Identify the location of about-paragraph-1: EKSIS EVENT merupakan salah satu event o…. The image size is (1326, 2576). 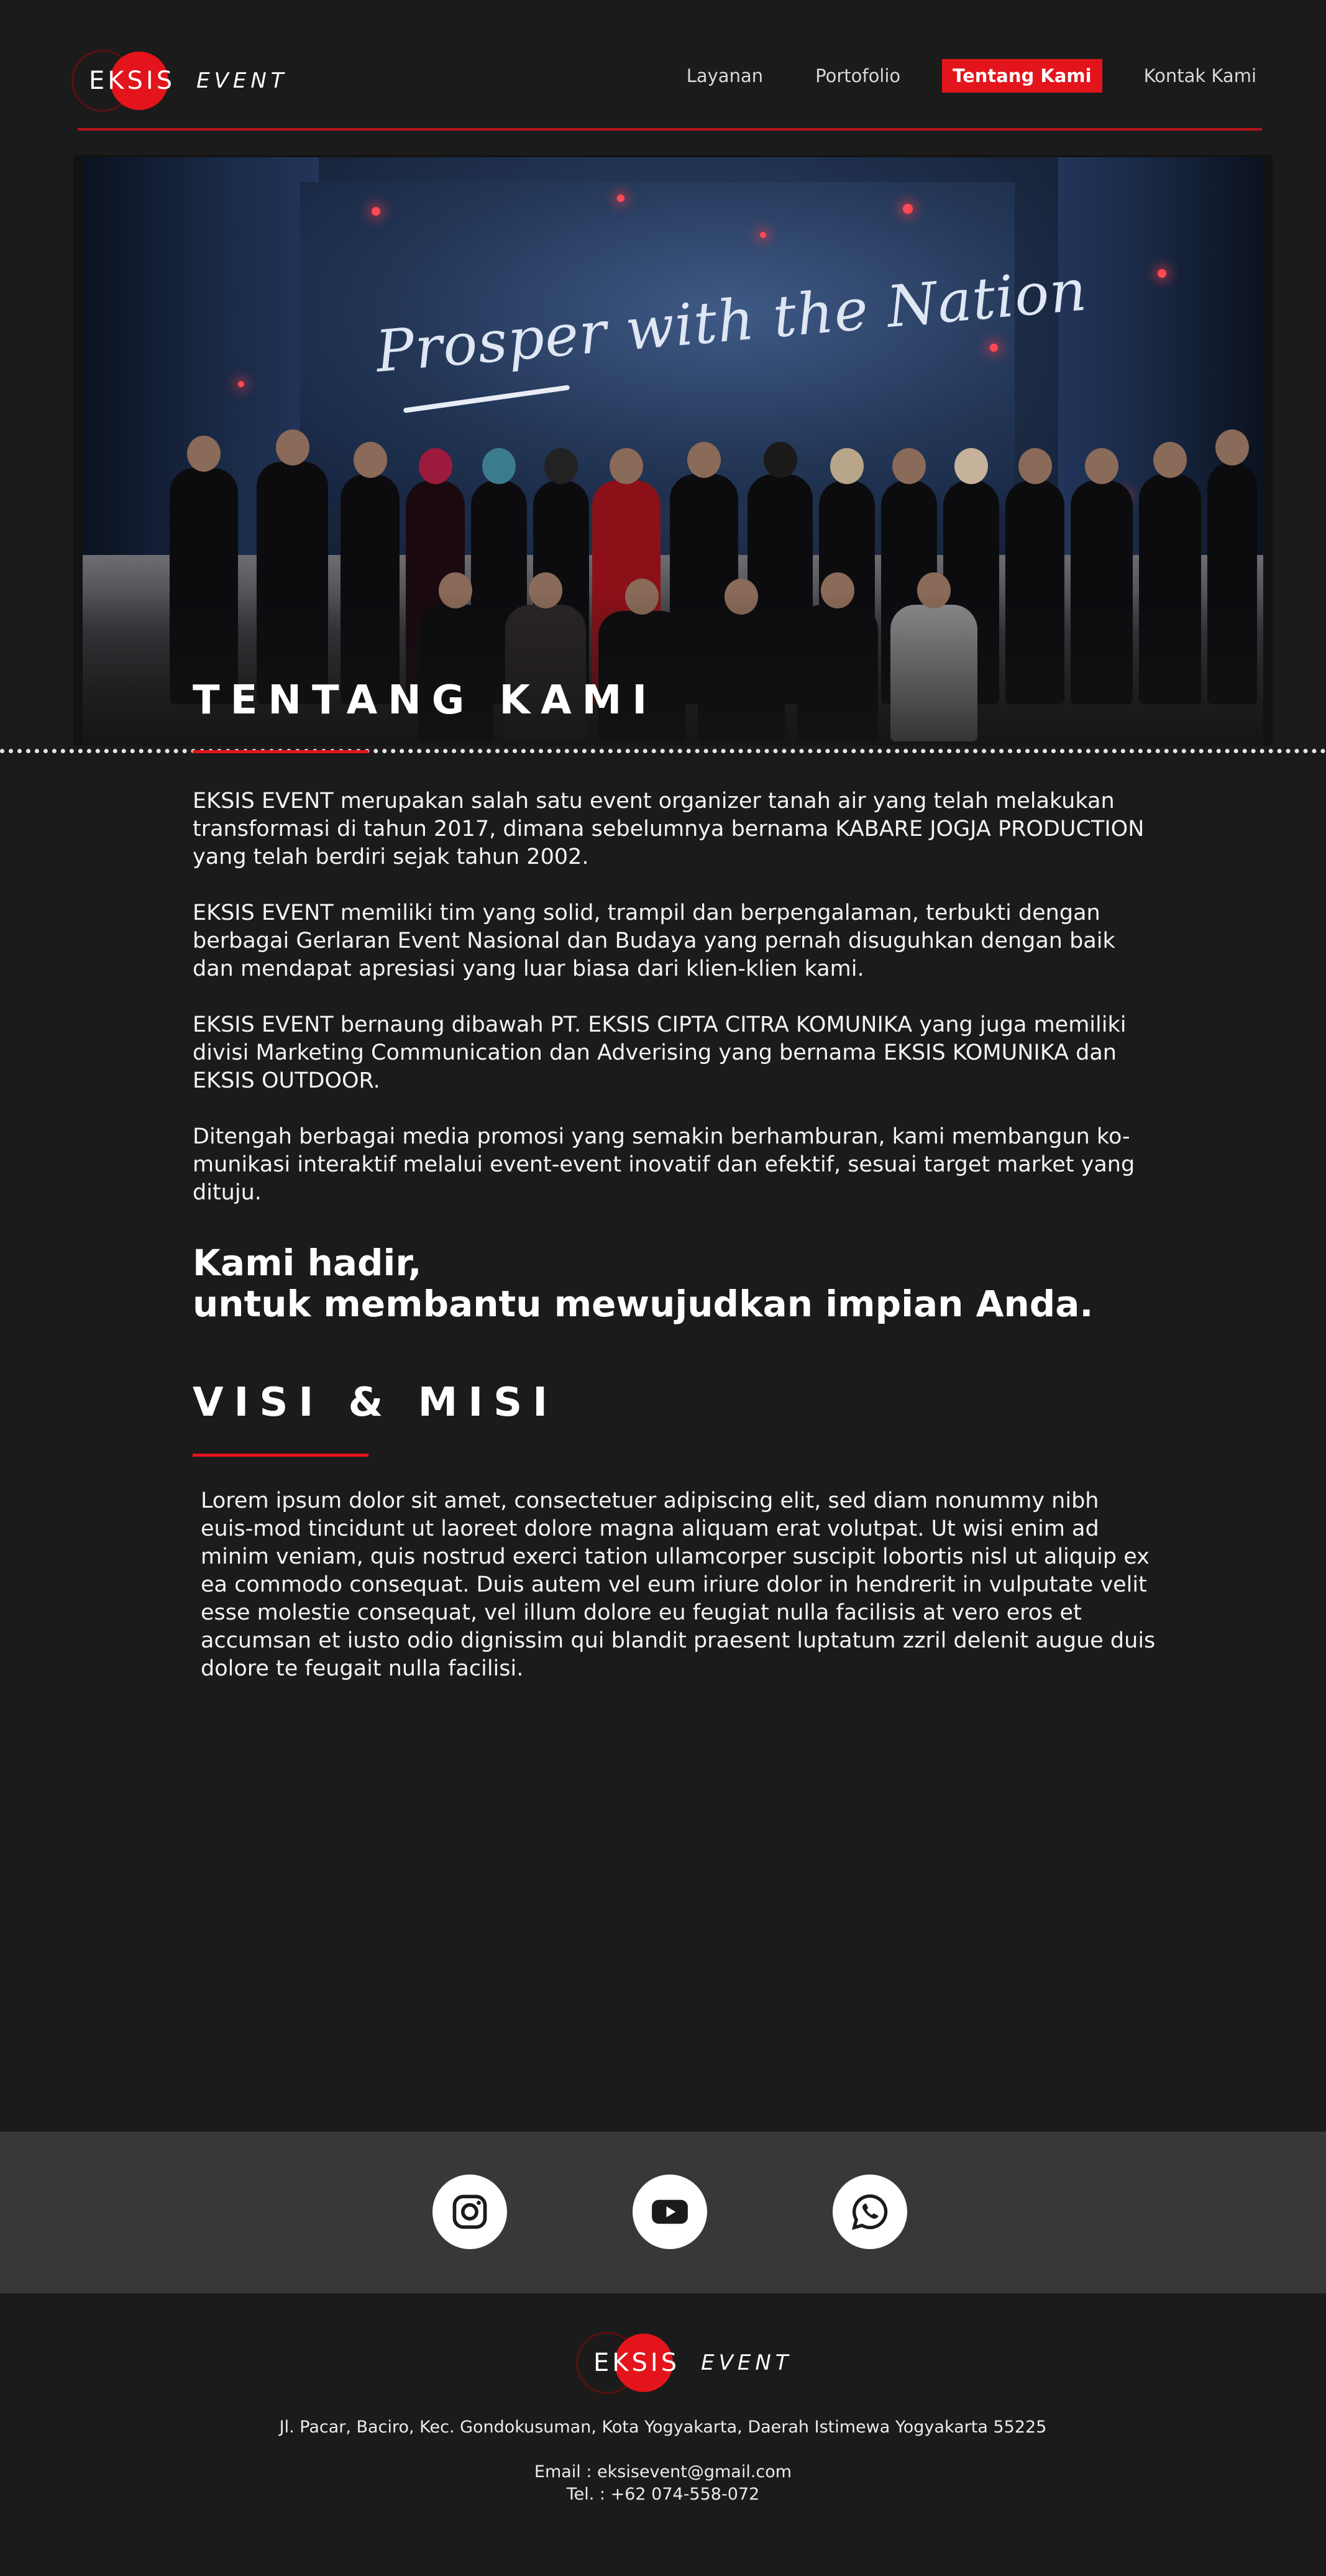
(669, 829).